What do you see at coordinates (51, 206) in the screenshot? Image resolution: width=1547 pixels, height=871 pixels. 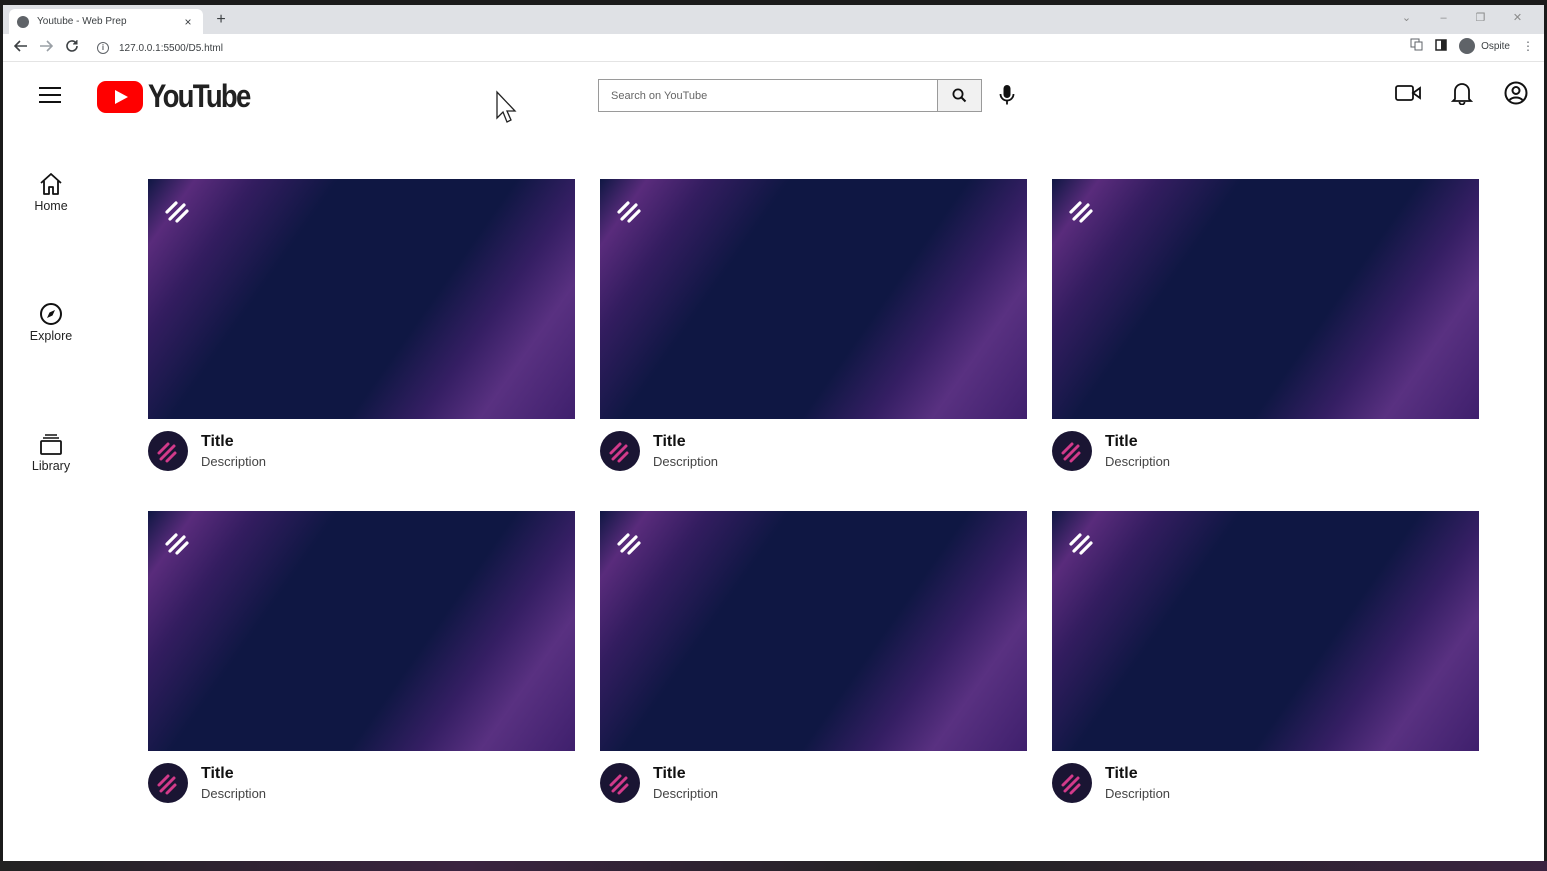 I see `sidebar-item-label: Home` at bounding box center [51, 206].